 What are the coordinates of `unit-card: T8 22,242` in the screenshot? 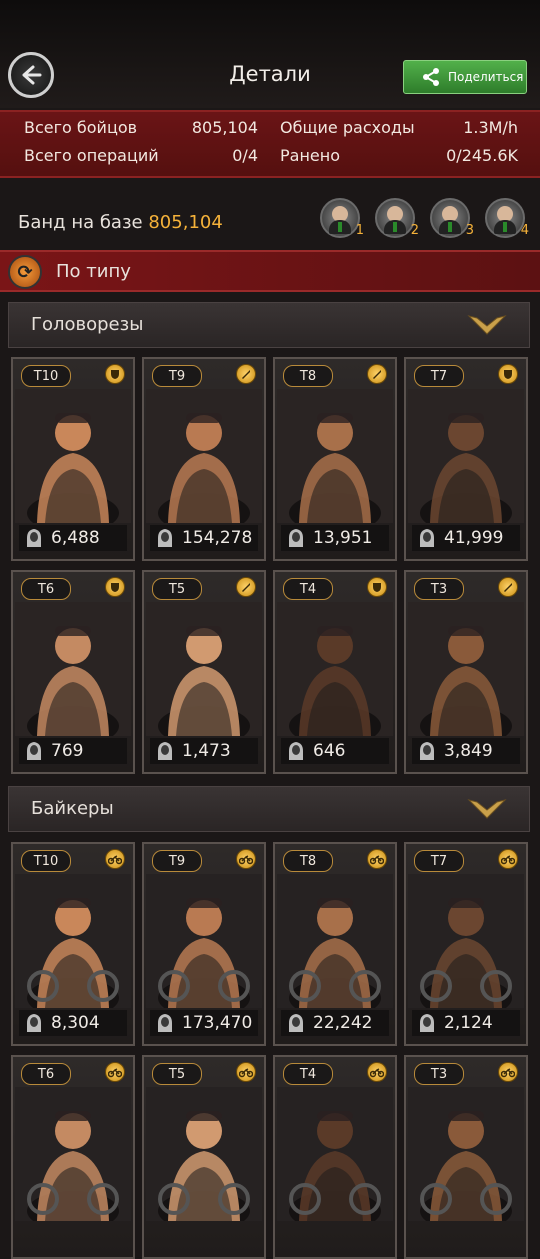 It's located at (335, 944).